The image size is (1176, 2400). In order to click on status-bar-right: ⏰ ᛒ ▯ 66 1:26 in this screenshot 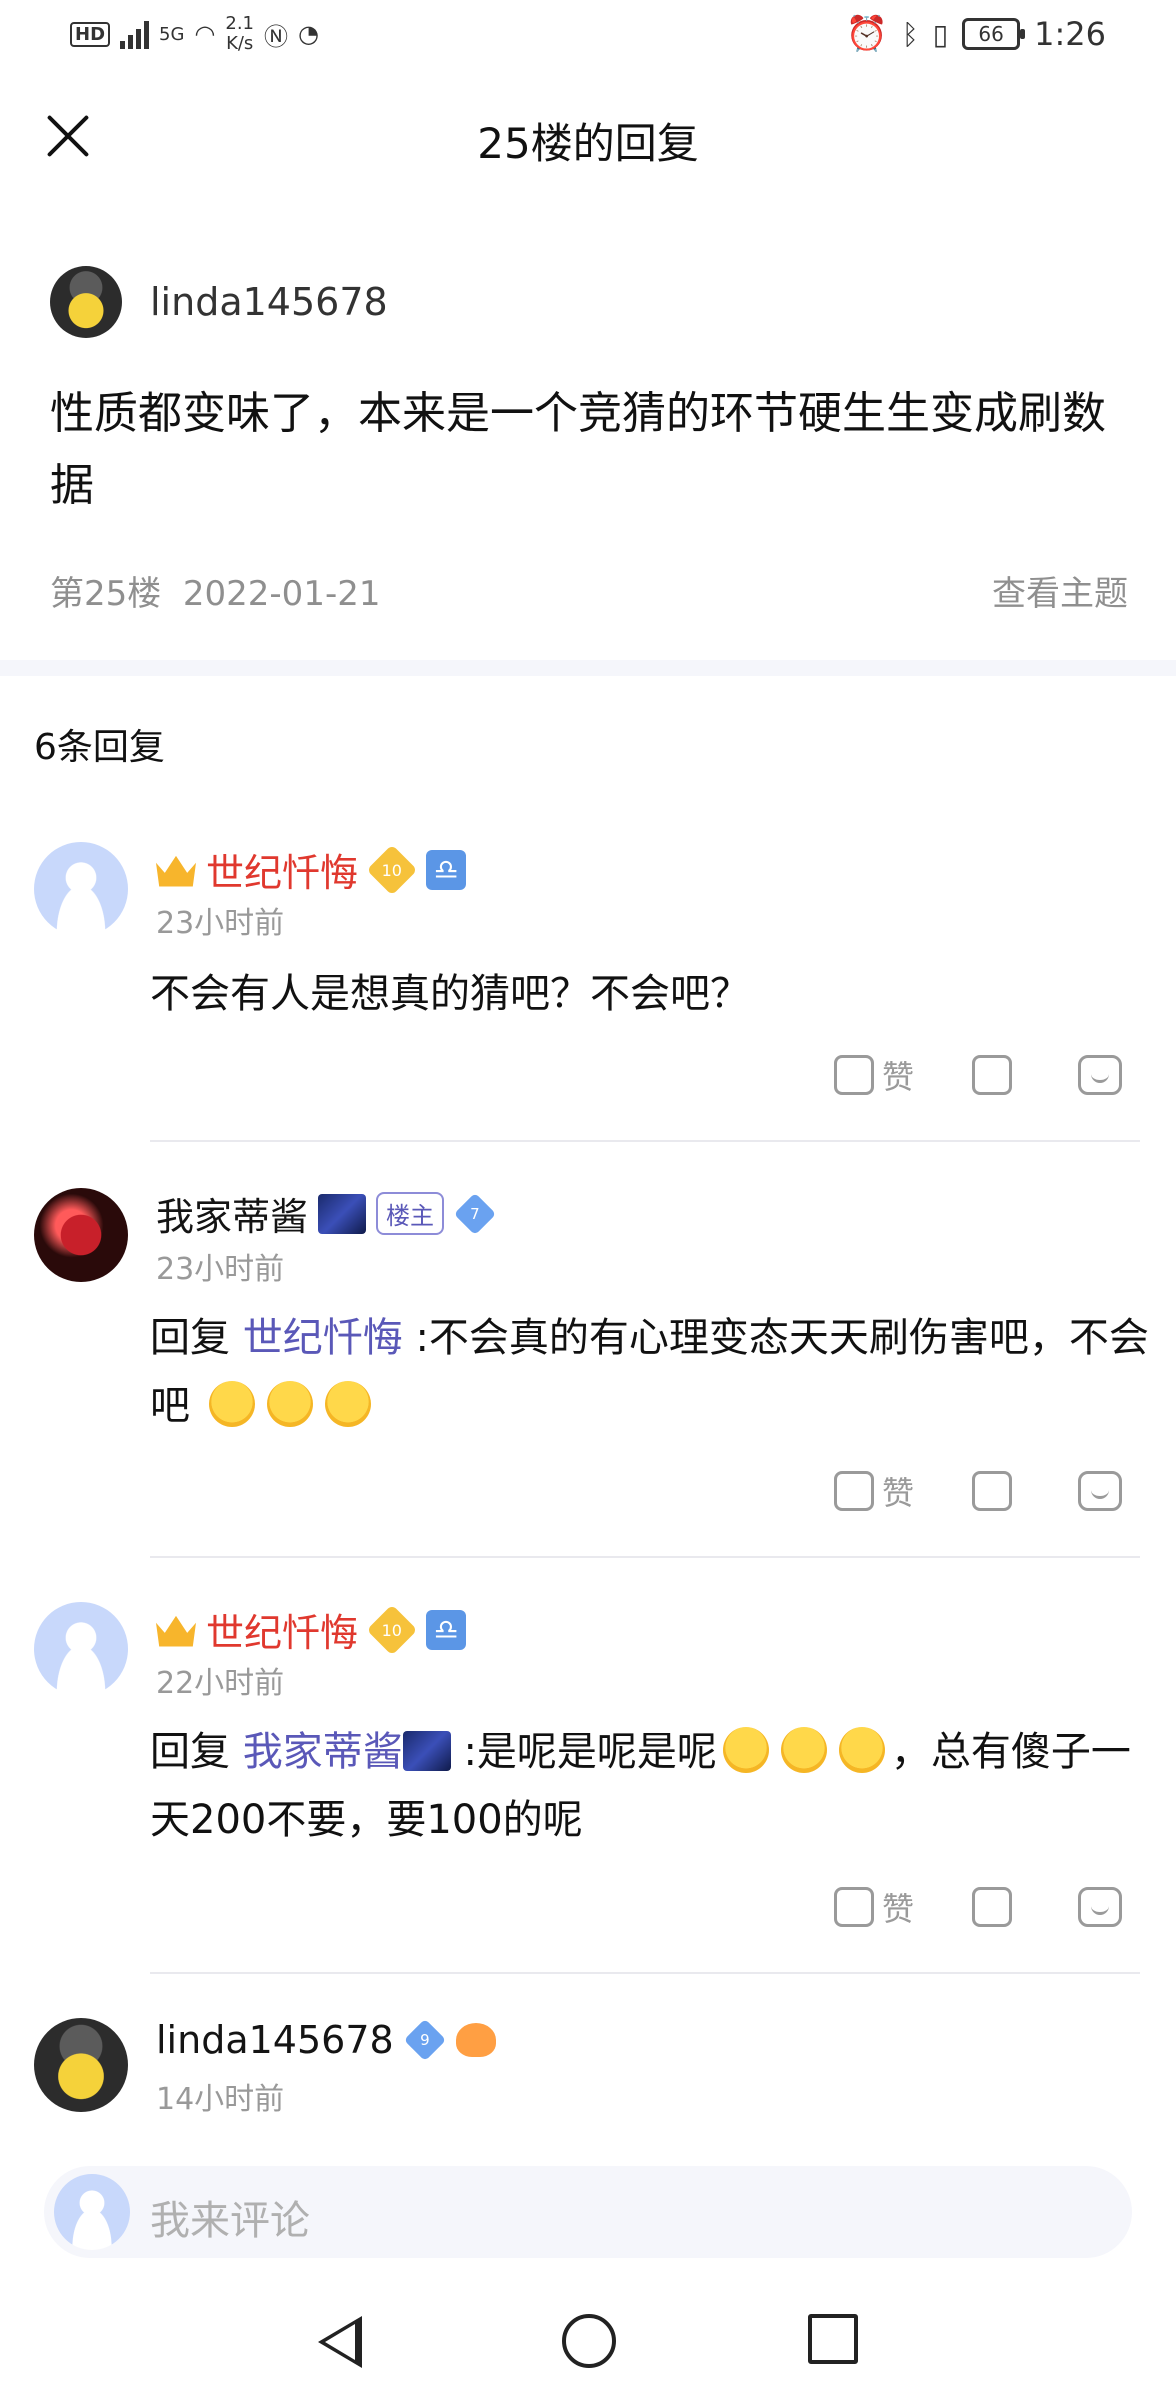, I will do `click(976, 34)`.